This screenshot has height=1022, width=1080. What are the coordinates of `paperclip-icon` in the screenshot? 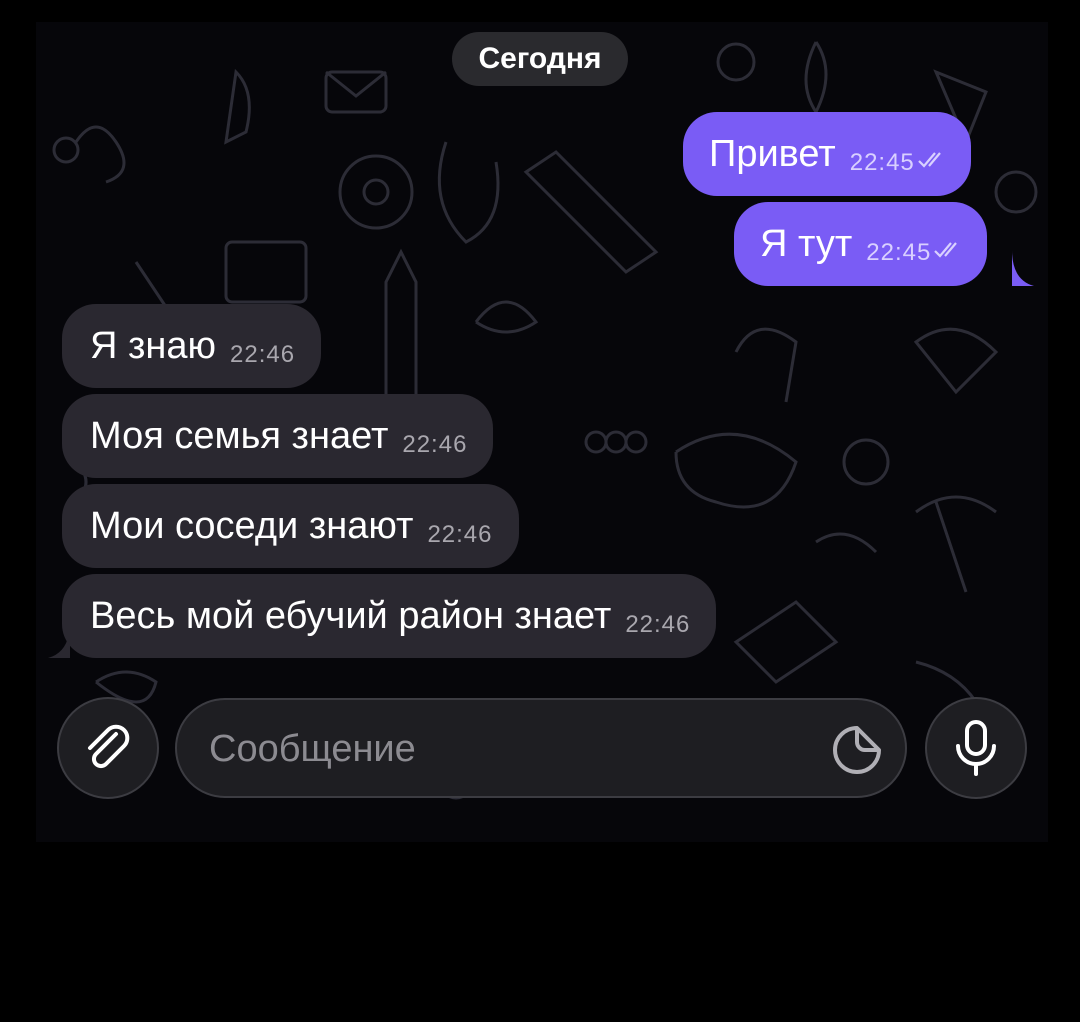 It's located at (109, 746).